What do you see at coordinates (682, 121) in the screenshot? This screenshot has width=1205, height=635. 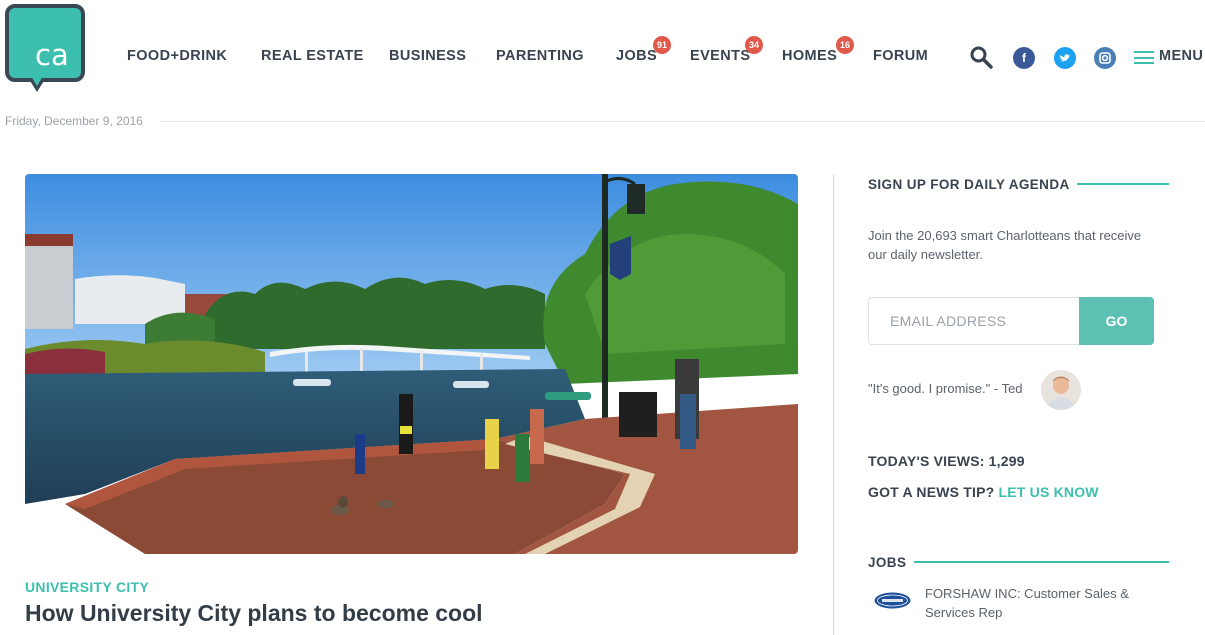 I see `header-divider` at bounding box center [682, 121].